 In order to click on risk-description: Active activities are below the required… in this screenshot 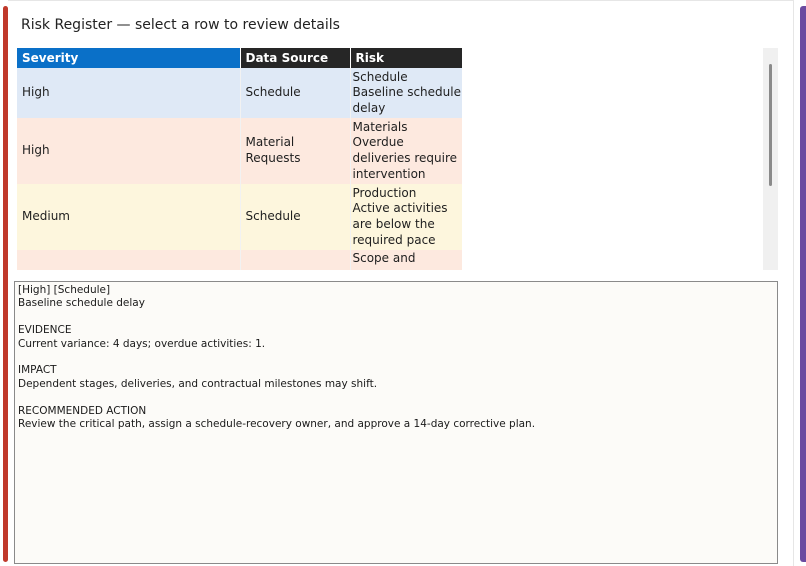, I will do `click(400, 224)`.